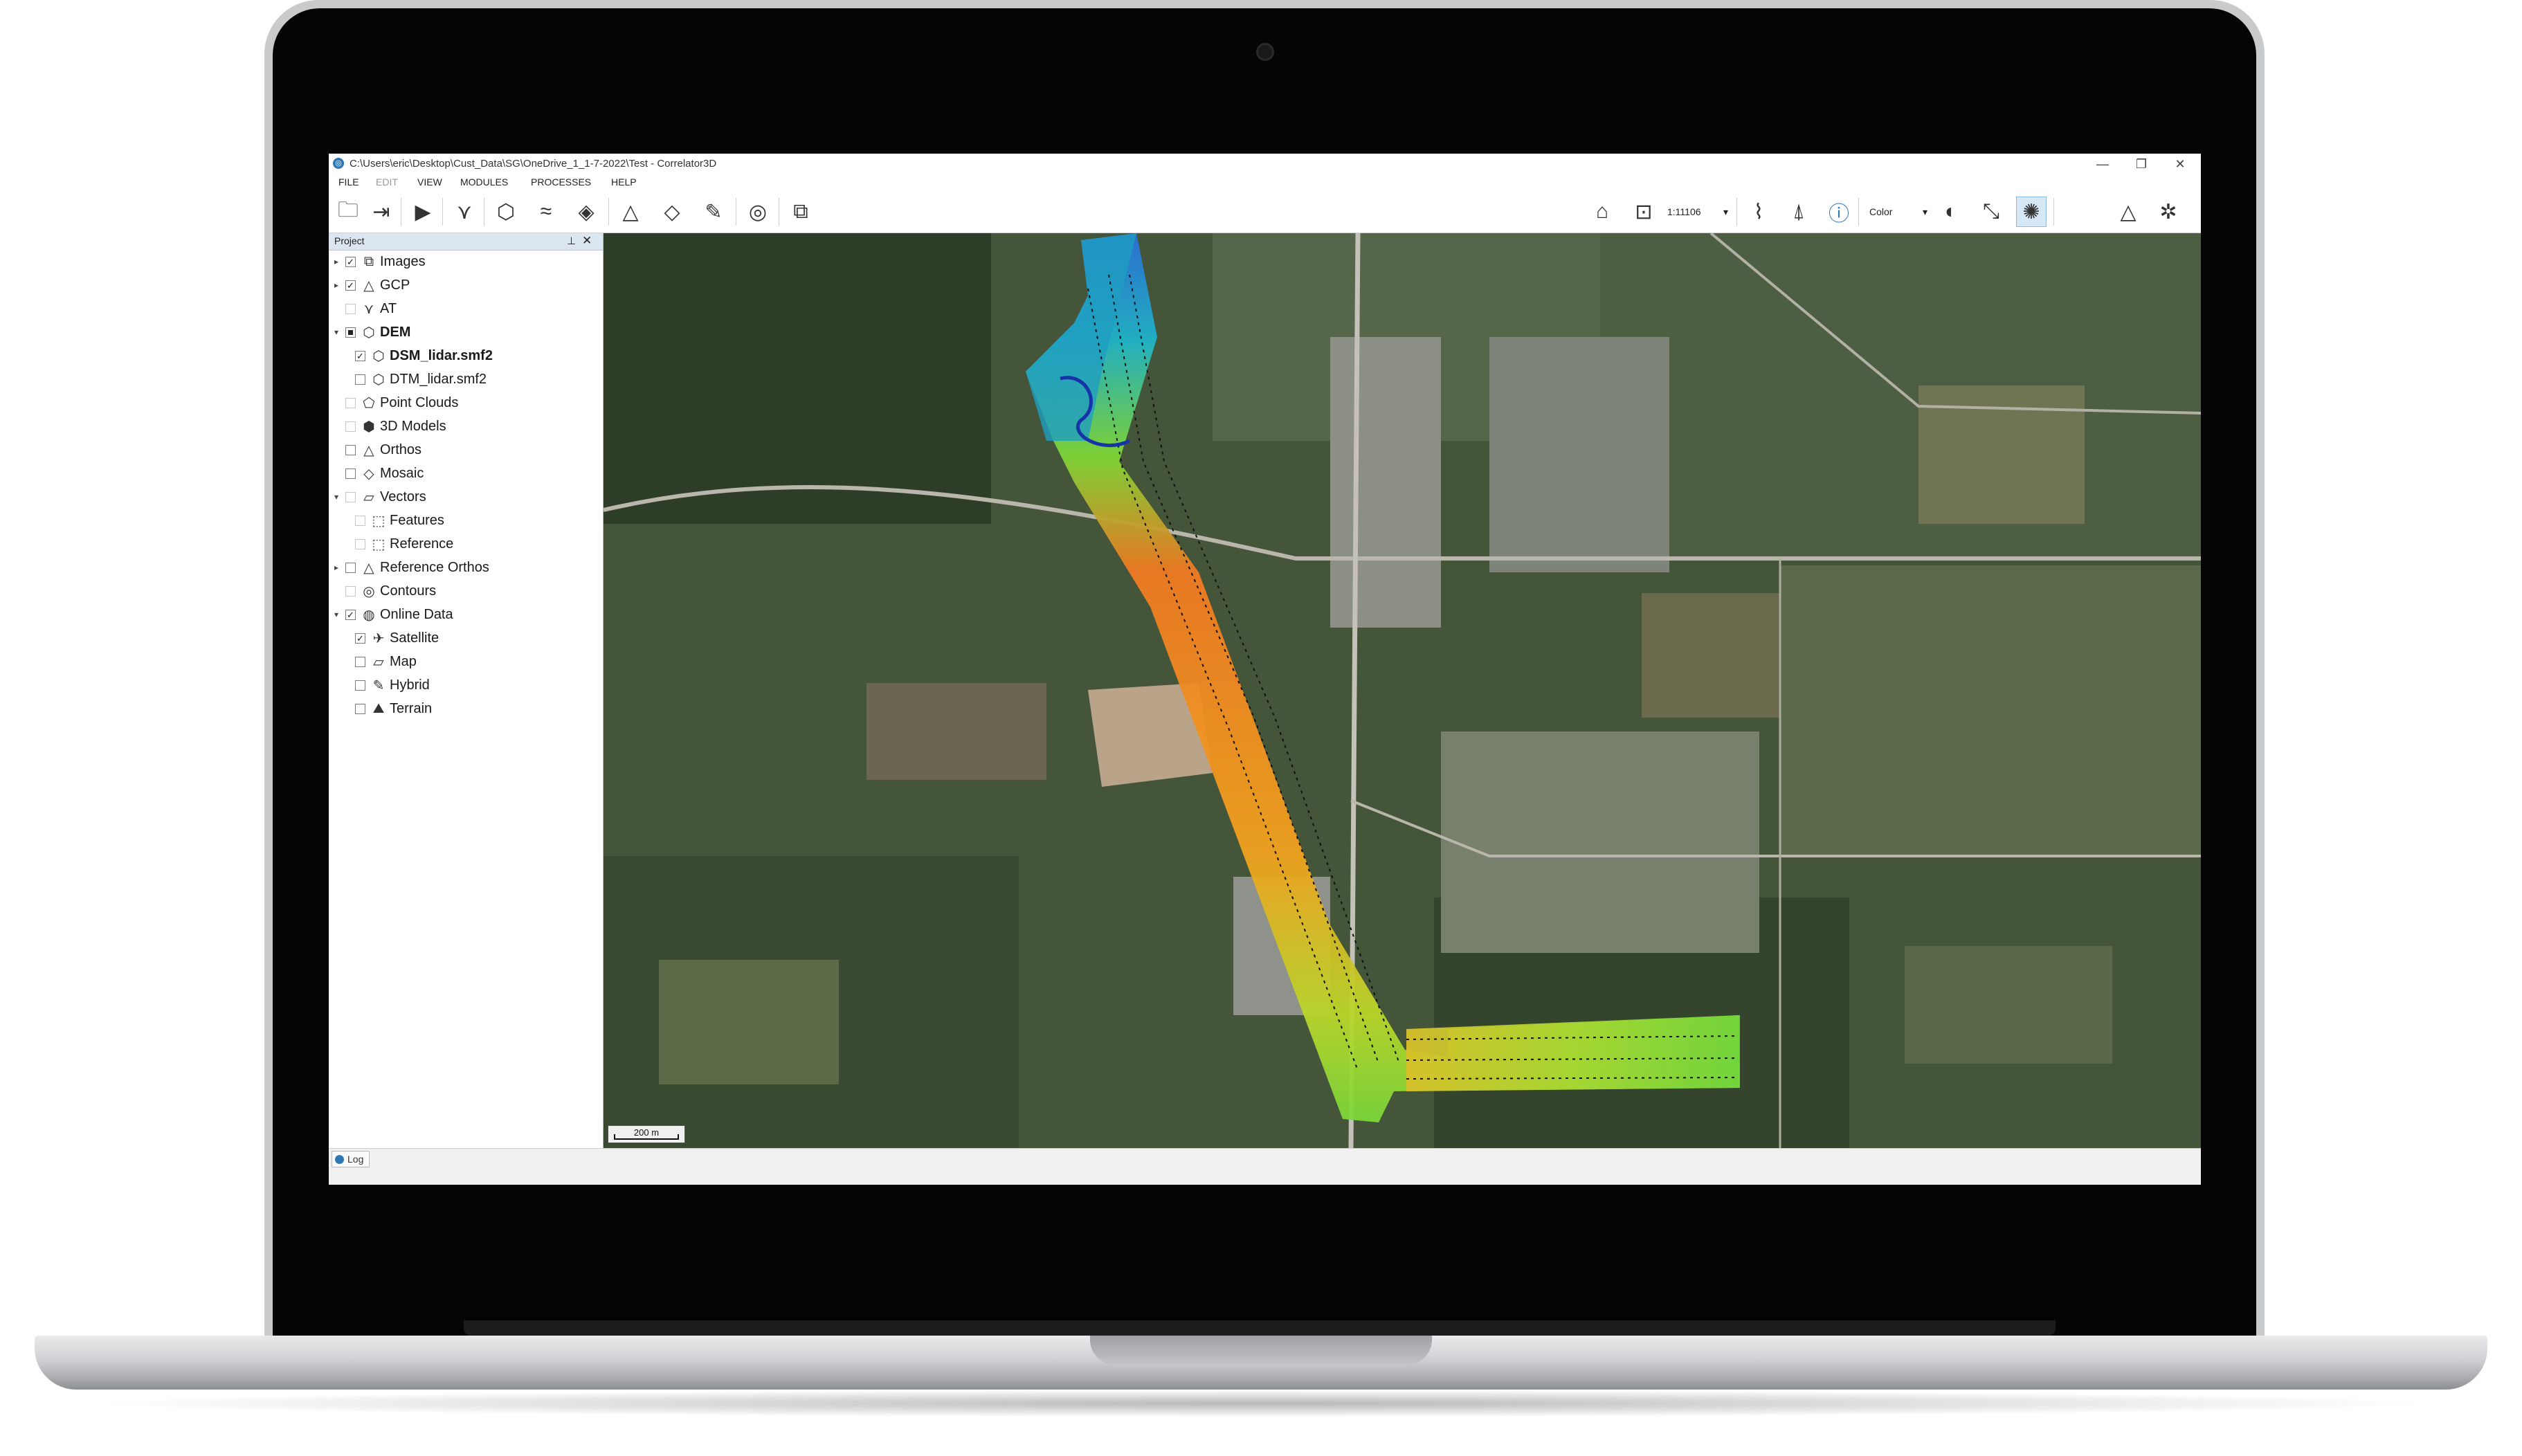 This screenshot has width=2522, height=1456. I want to click on dsm-icon: ⬡, so click(378, 356).